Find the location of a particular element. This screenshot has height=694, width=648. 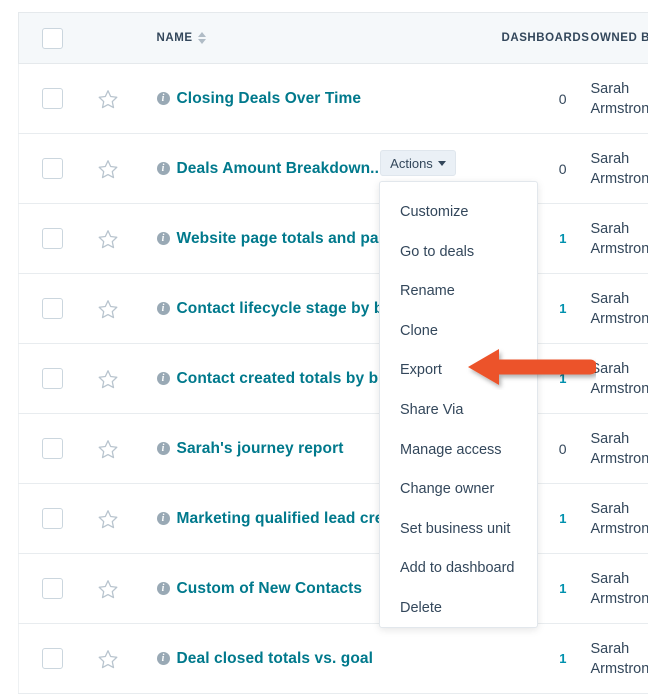

sort-arrows-icon is located at coordinates (202, 38).